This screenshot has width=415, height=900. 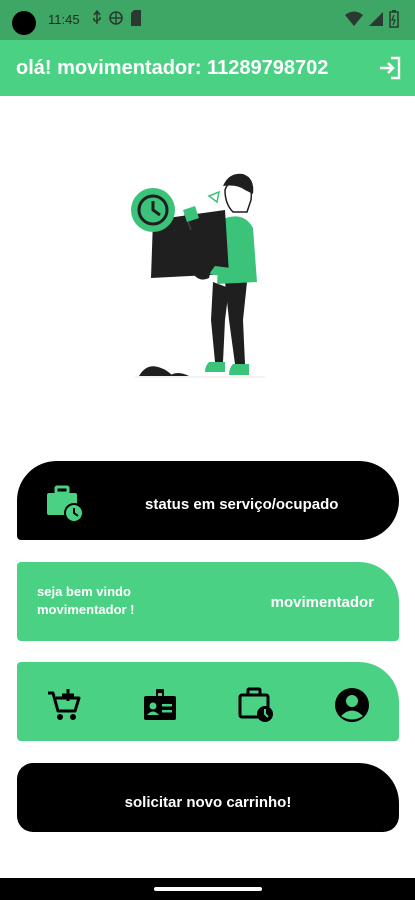 I want to click on logout-icon, so click(x=390, y=68).